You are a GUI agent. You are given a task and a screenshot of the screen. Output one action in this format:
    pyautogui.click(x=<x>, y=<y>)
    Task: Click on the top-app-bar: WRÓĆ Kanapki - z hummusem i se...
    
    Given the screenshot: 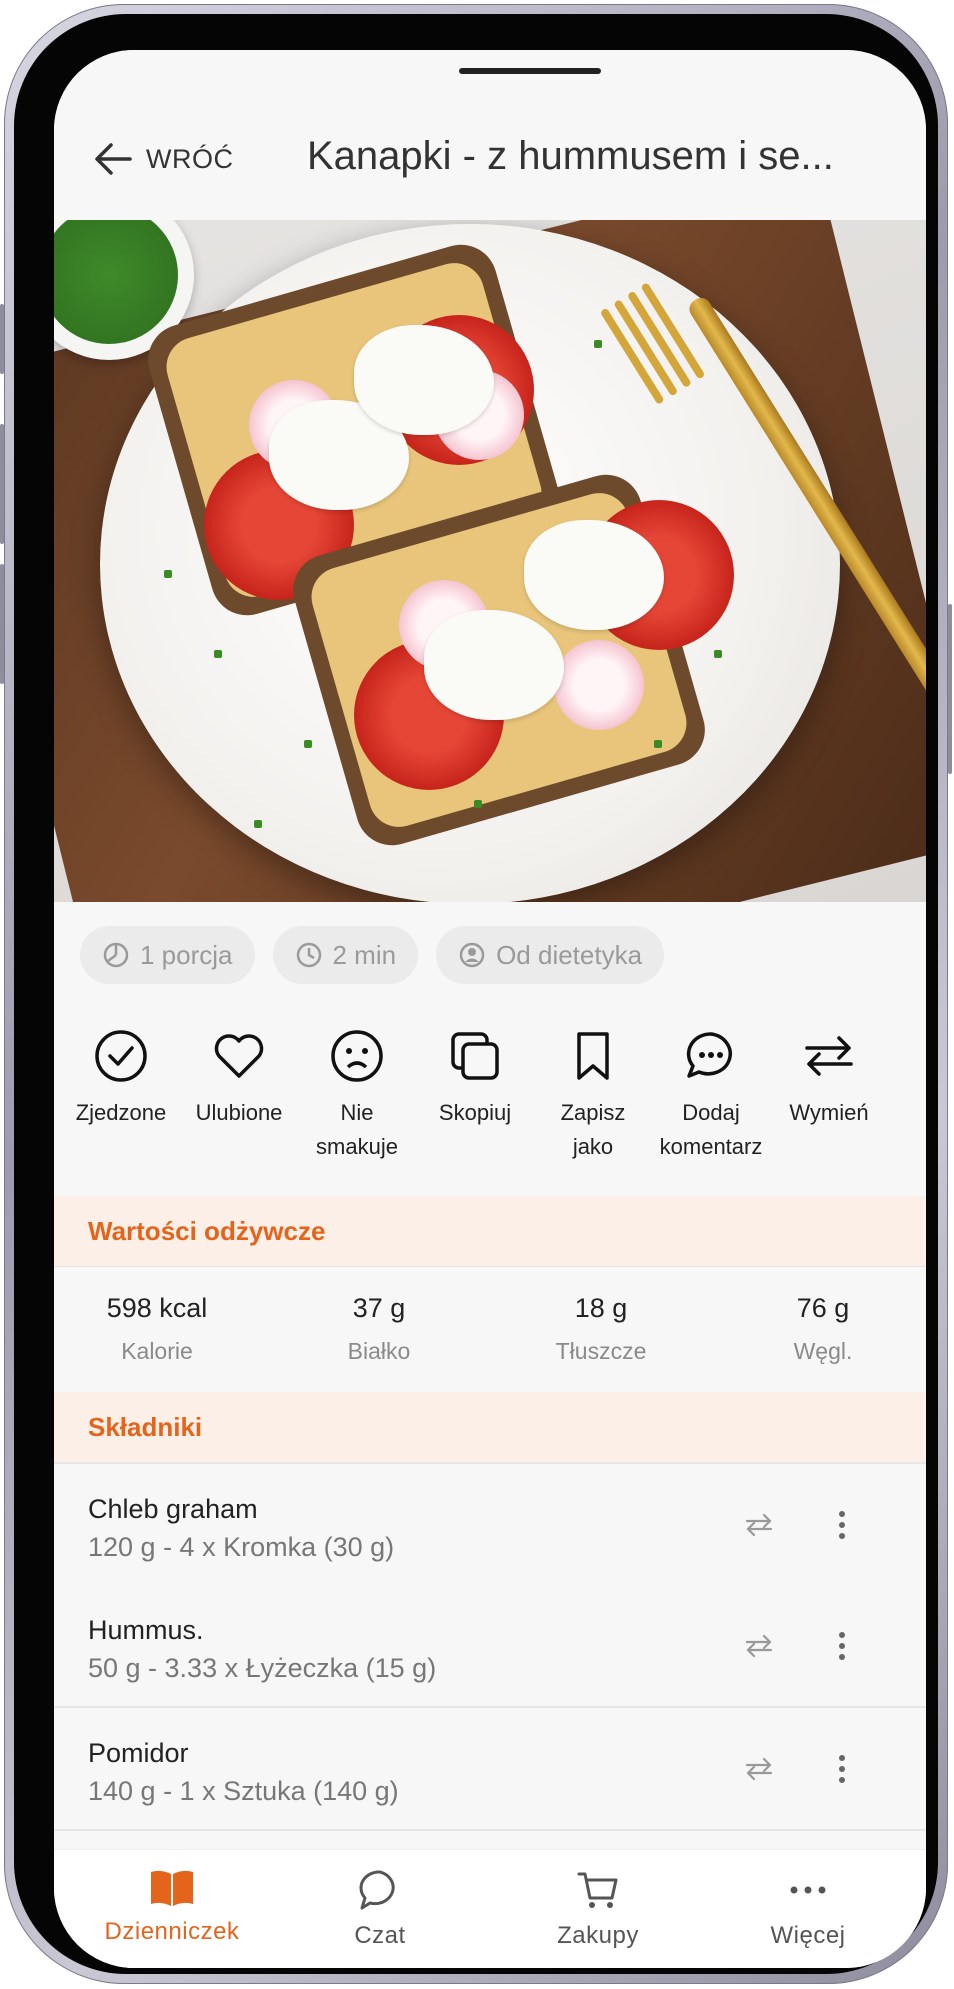 What is the action you would take?
    pyautogui.click(x=490, y=135)
    